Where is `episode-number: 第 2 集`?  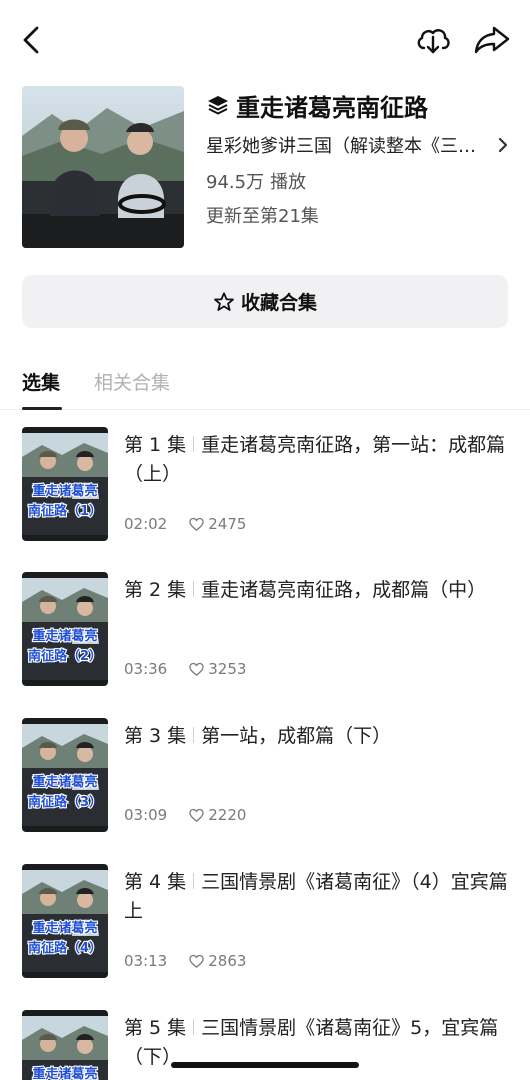
episode-number: 第 2 集 is located at coordinates (155, 590).